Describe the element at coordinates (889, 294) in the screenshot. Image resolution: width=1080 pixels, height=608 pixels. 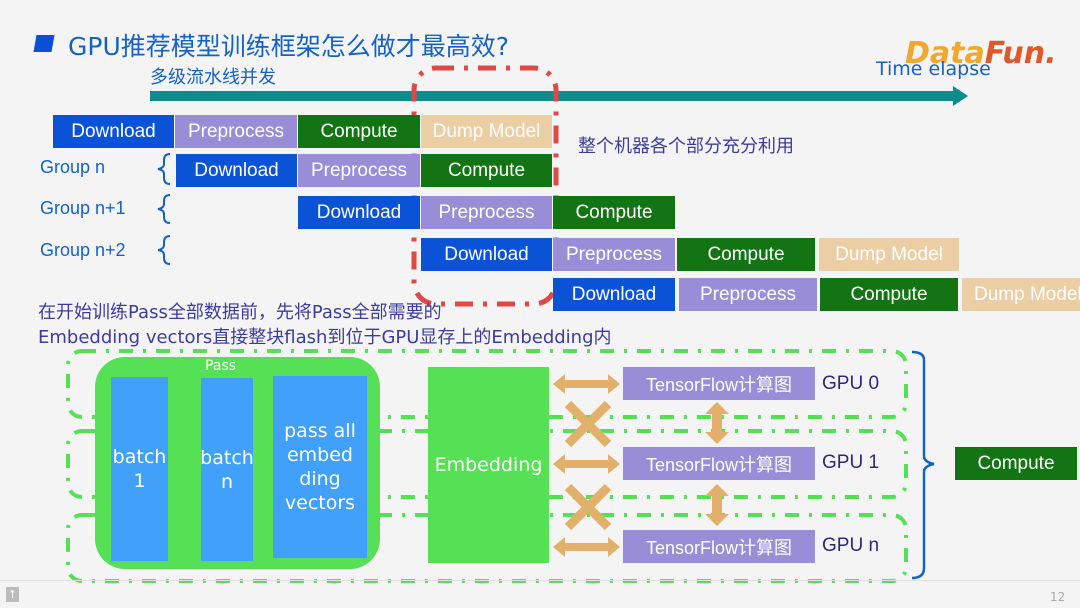
I see `row4-compute: Compute` at that location.